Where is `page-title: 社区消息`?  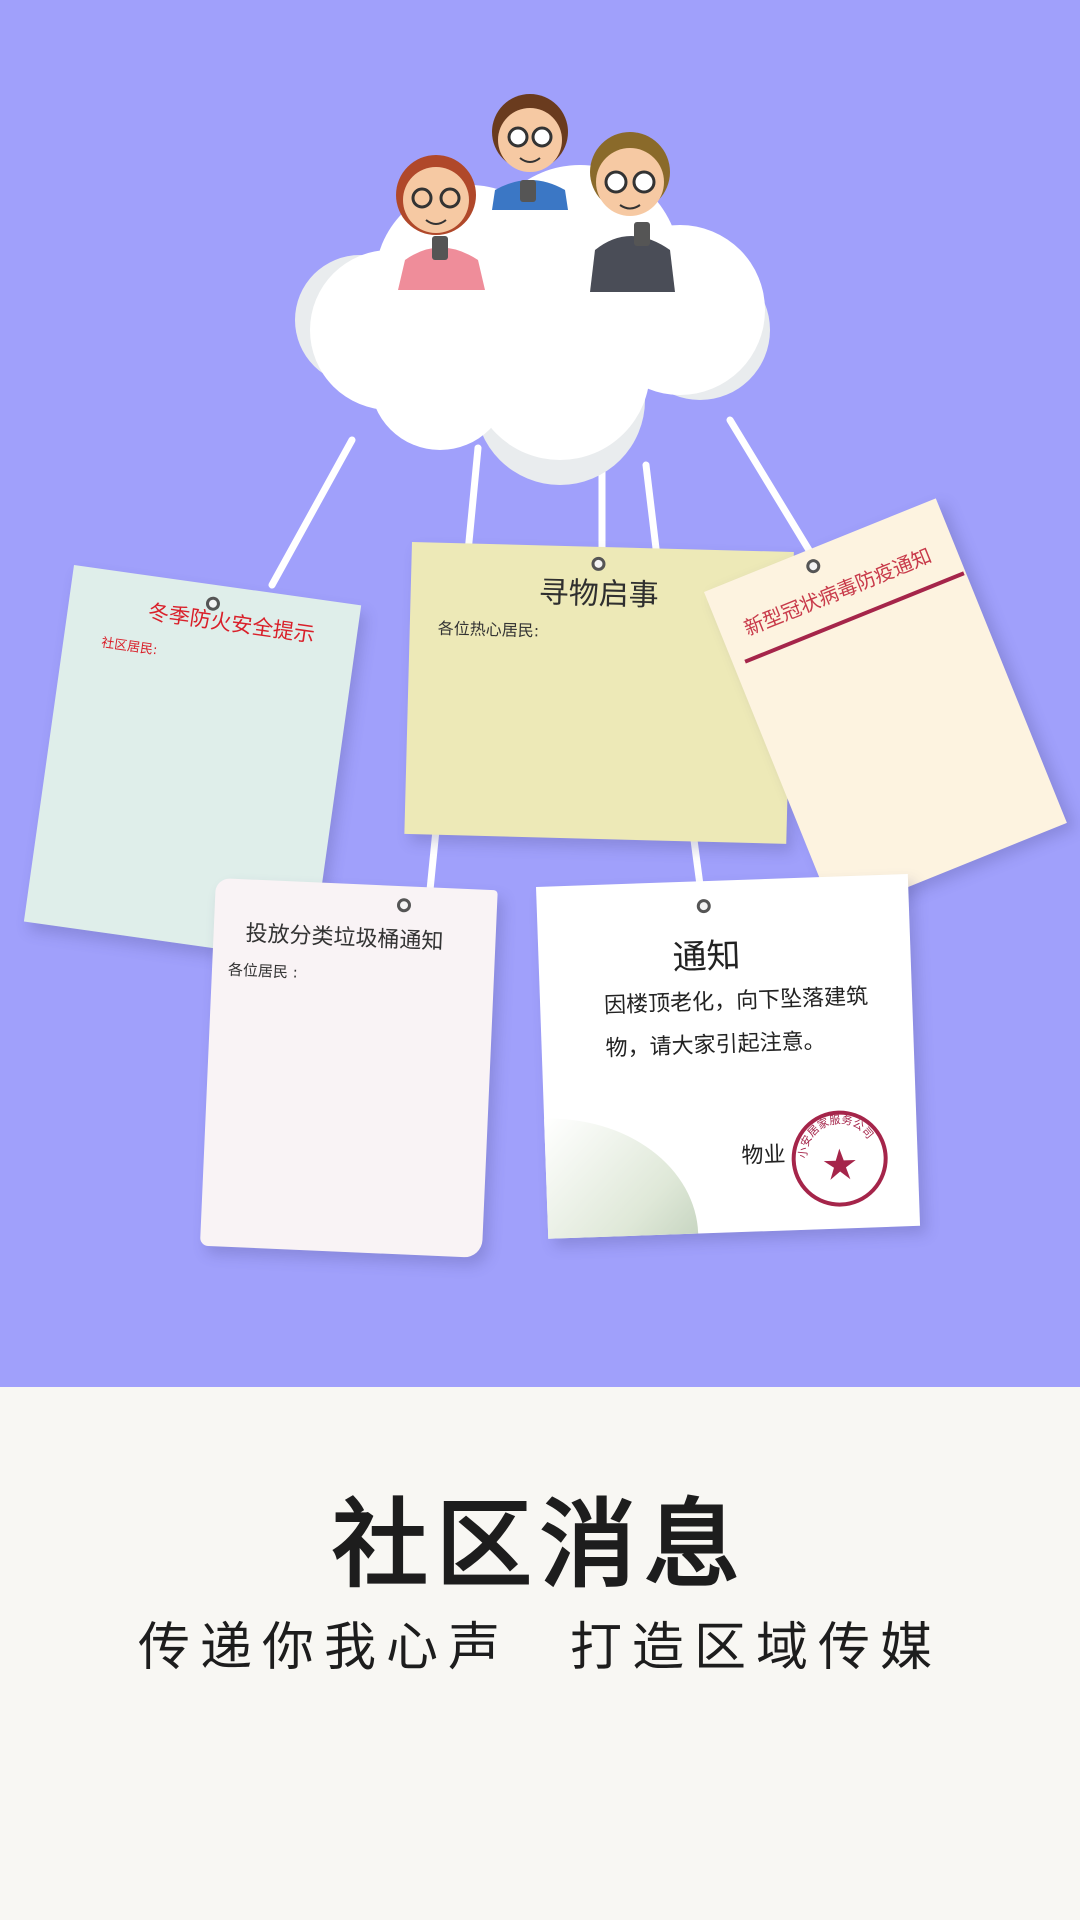
page-title: 社区消息 is located at coordinates (540, 1545).